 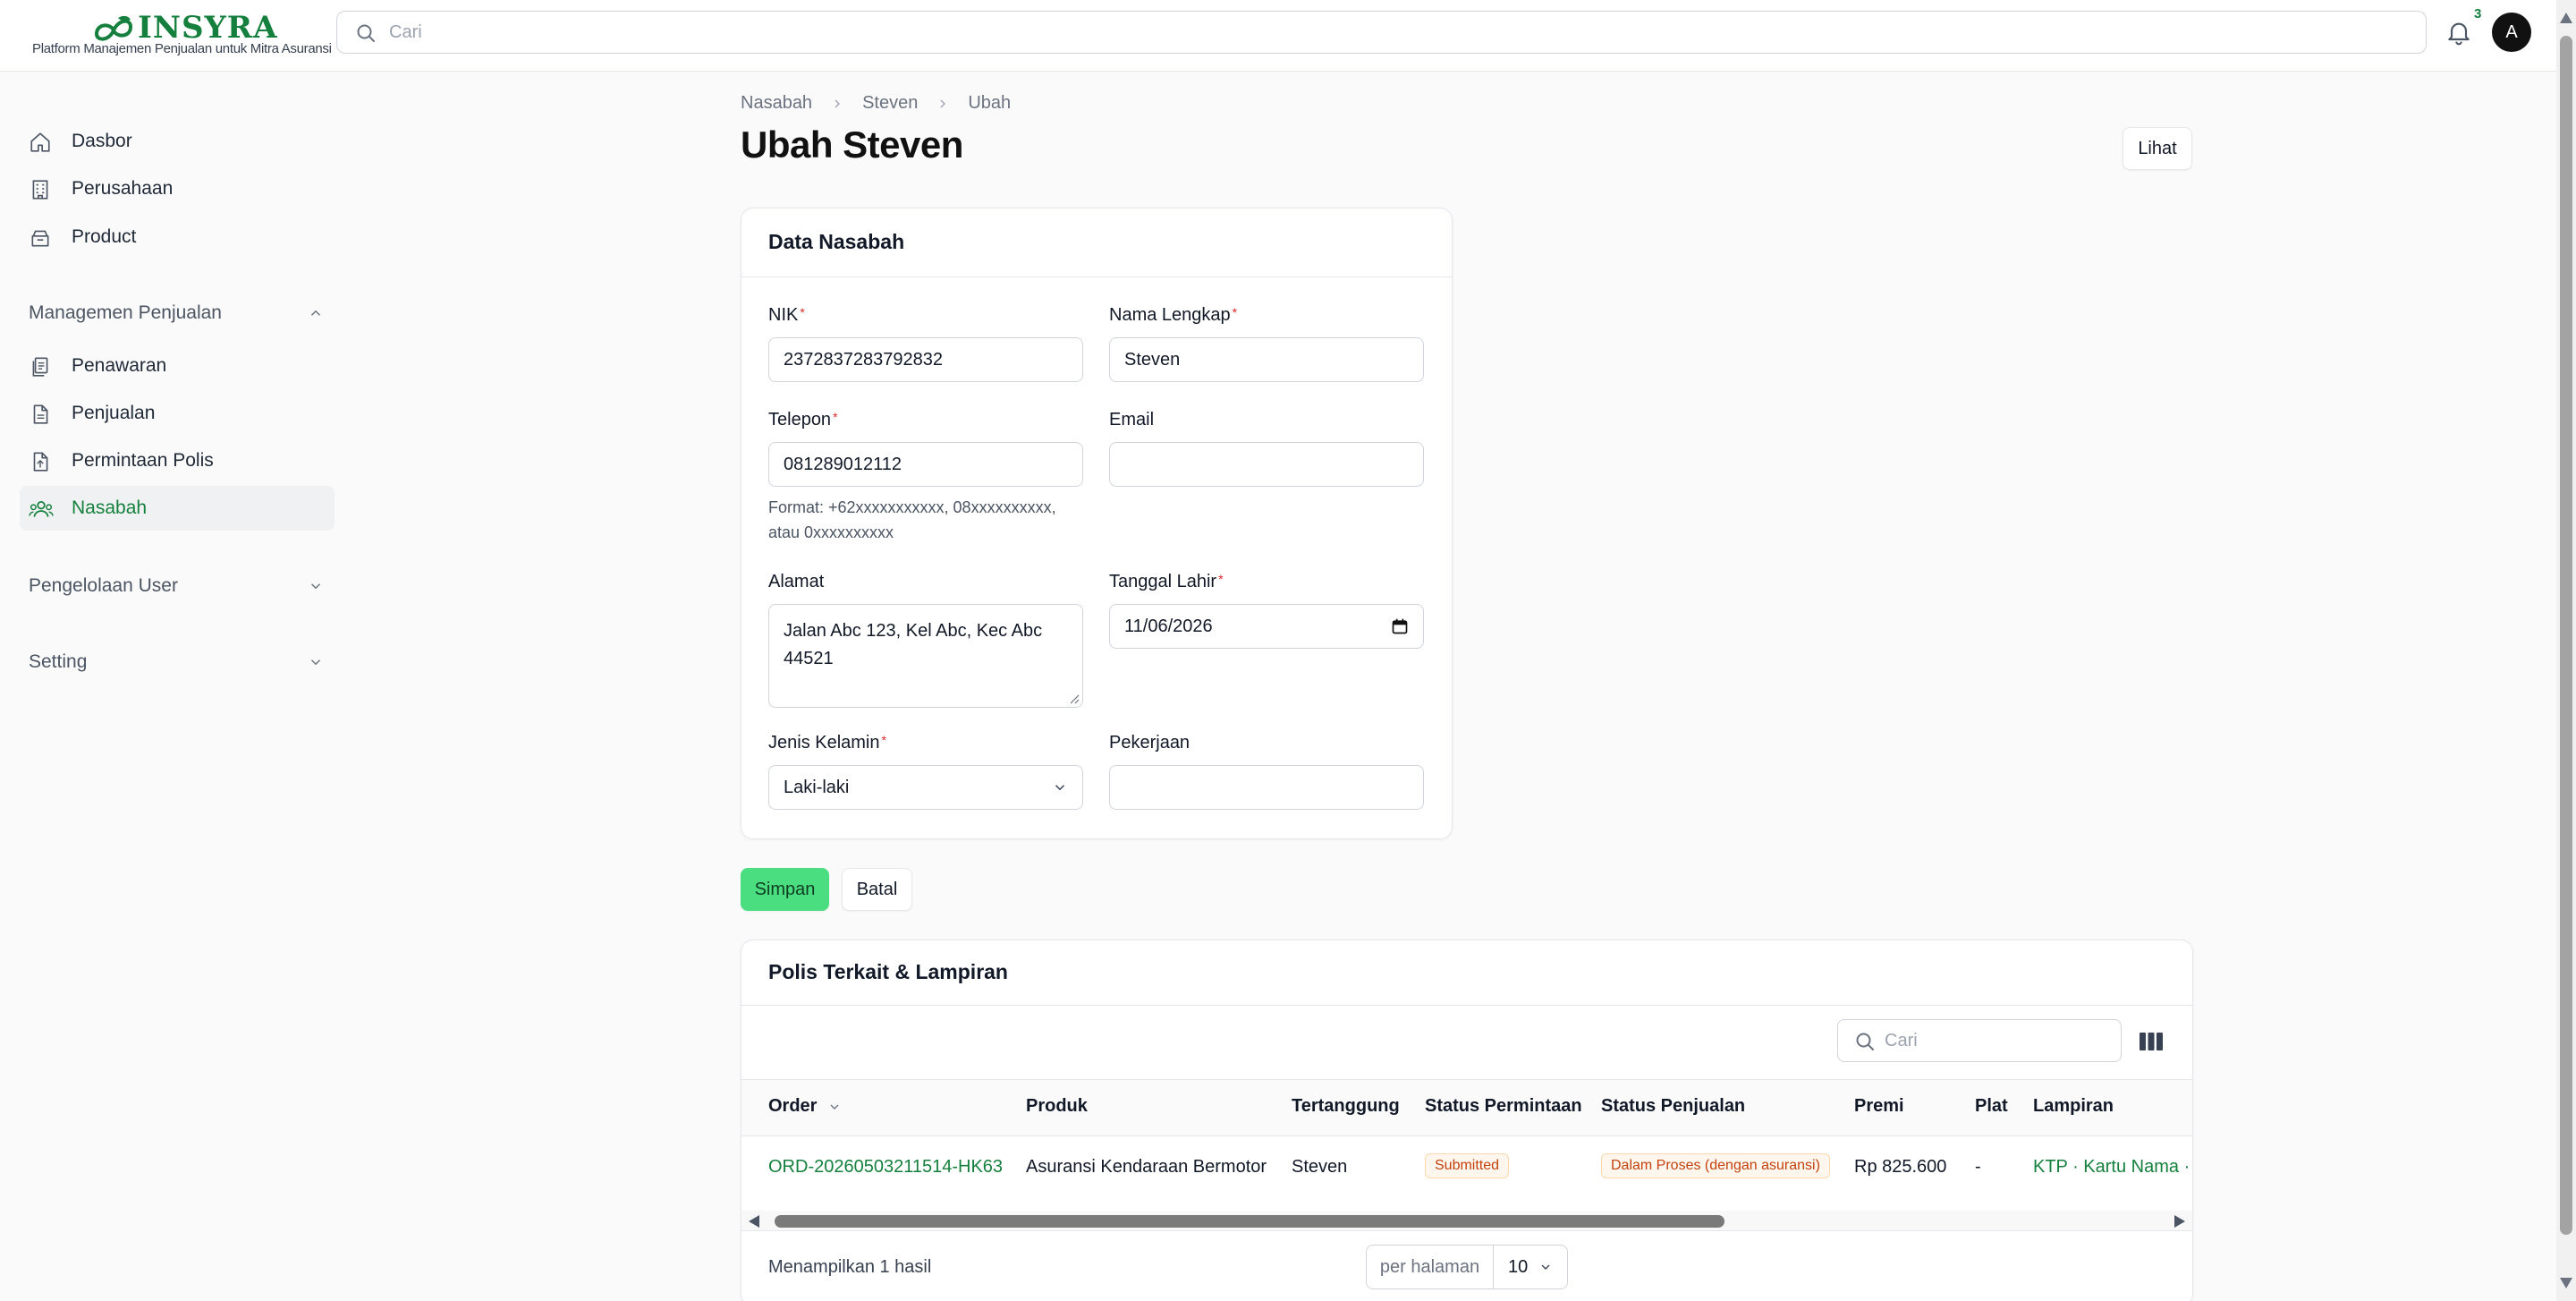 I want to click on scroll-right-arrow, so click(x=2179, y=1221).